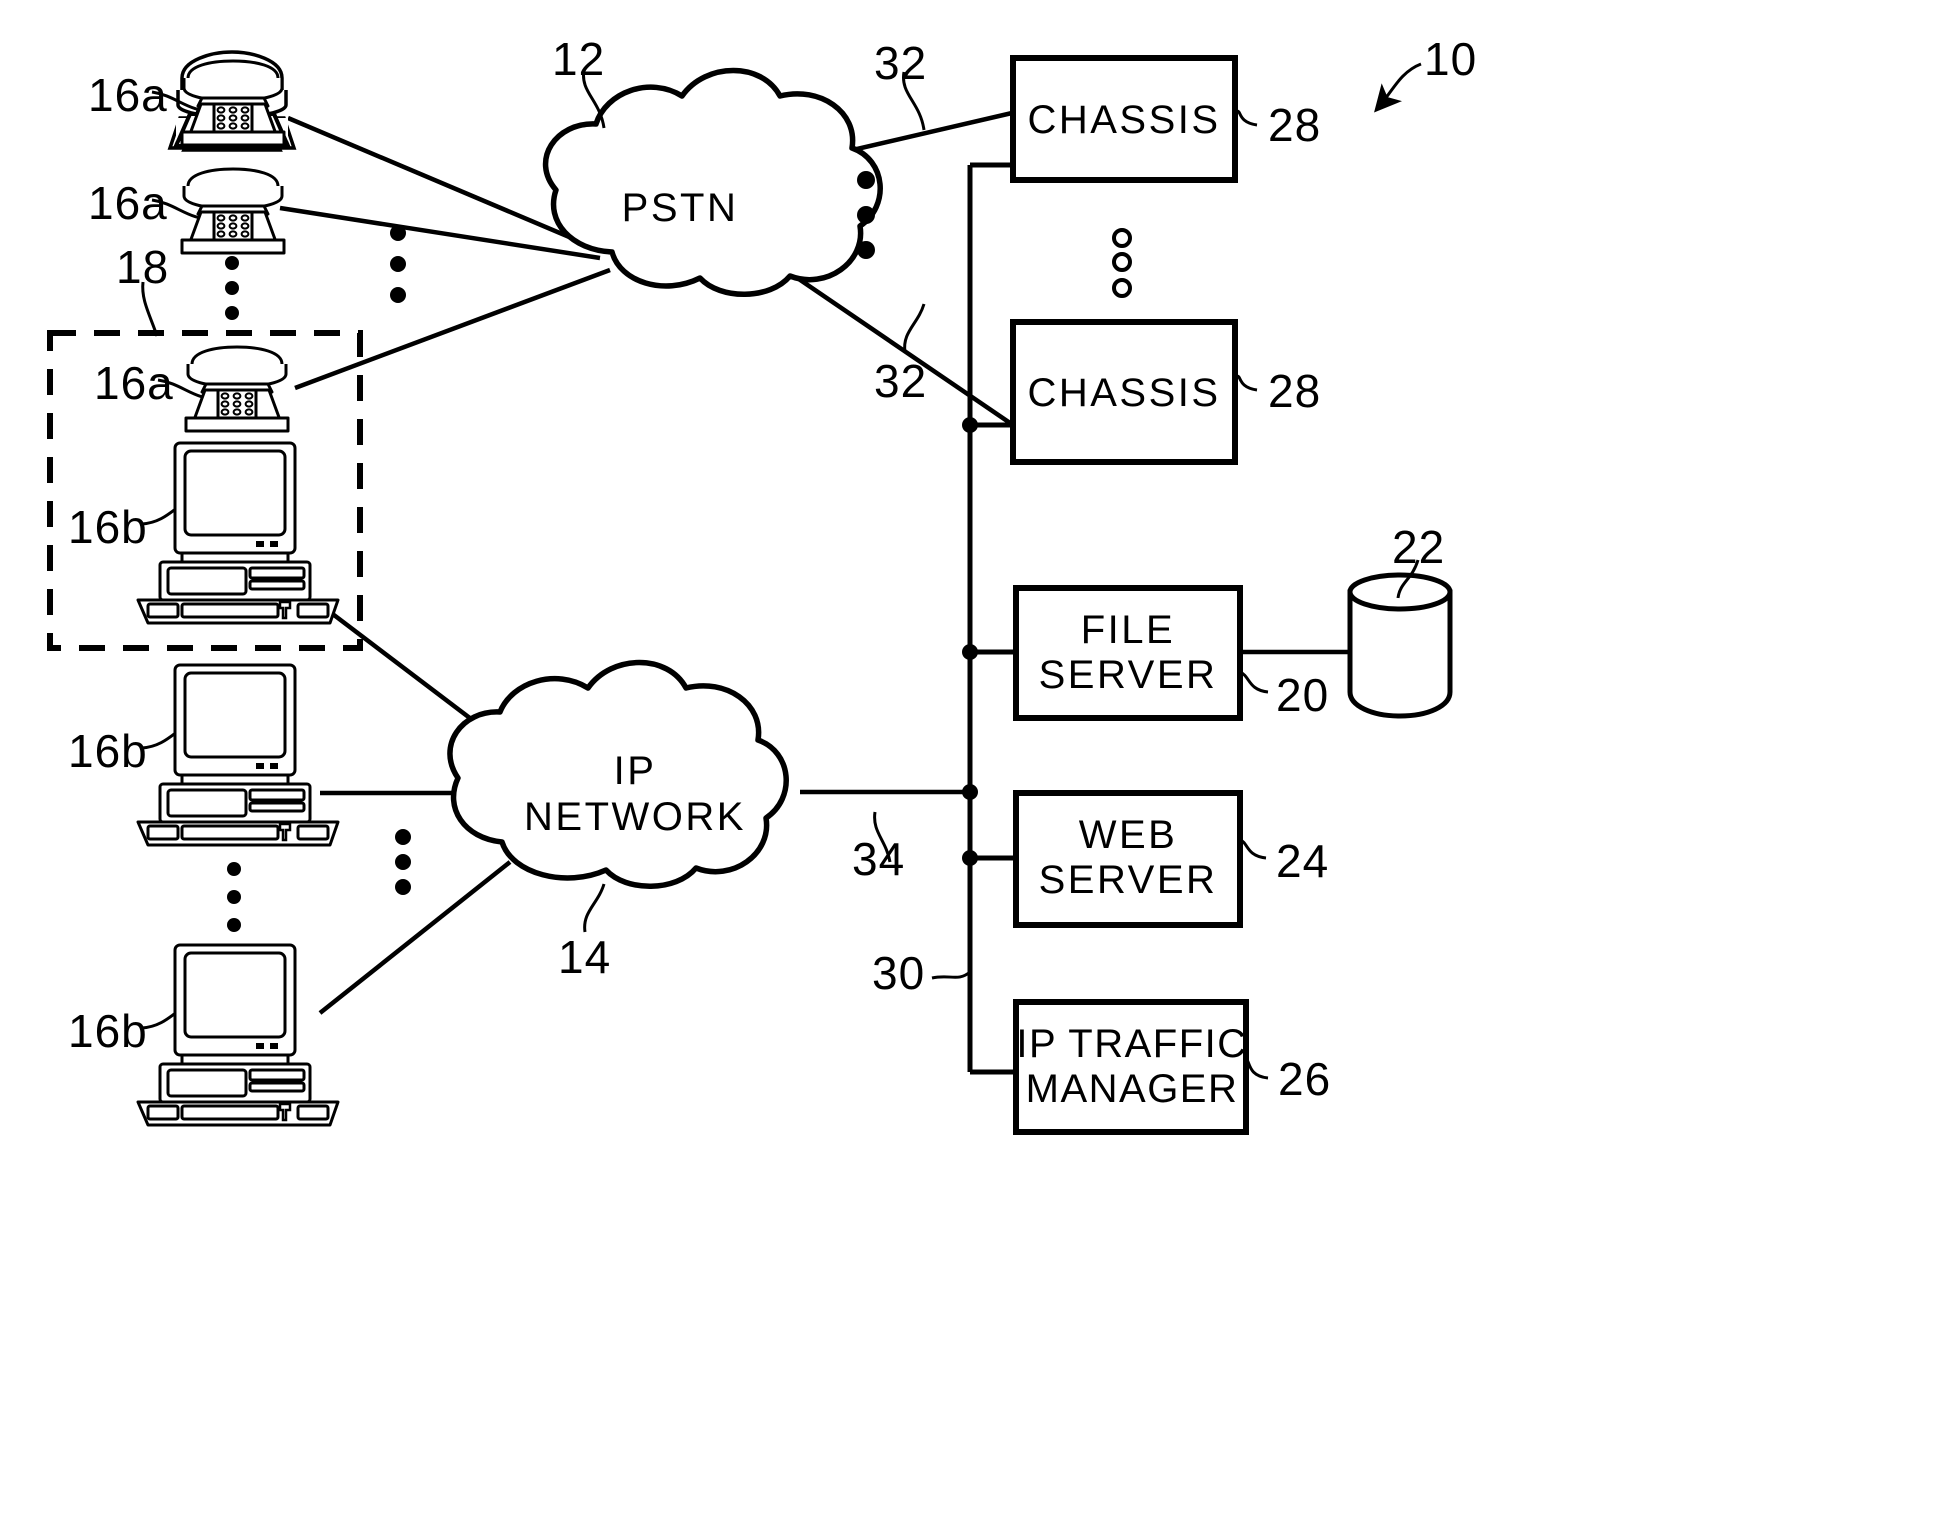 The image size is (1933, 1540). What do you see at coordinates (970, 858) in the screenshot?
I see `junction-dot-web-server` at bounding box center [970, 858].